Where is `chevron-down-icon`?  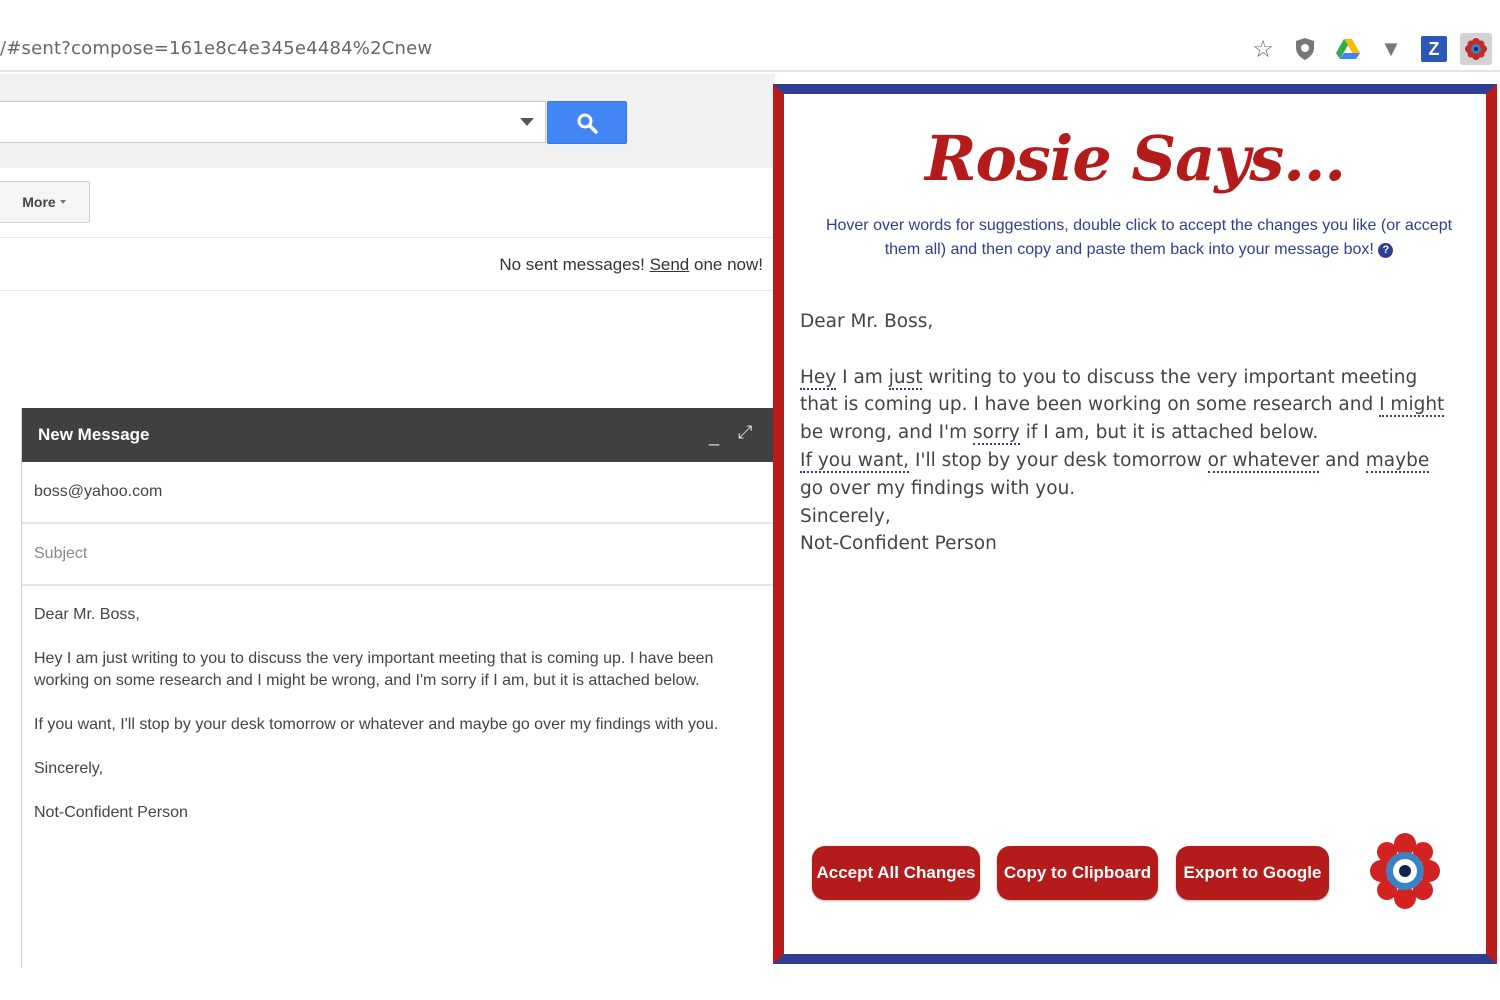 chevron-down-icon is located at coordinates (62, 202).